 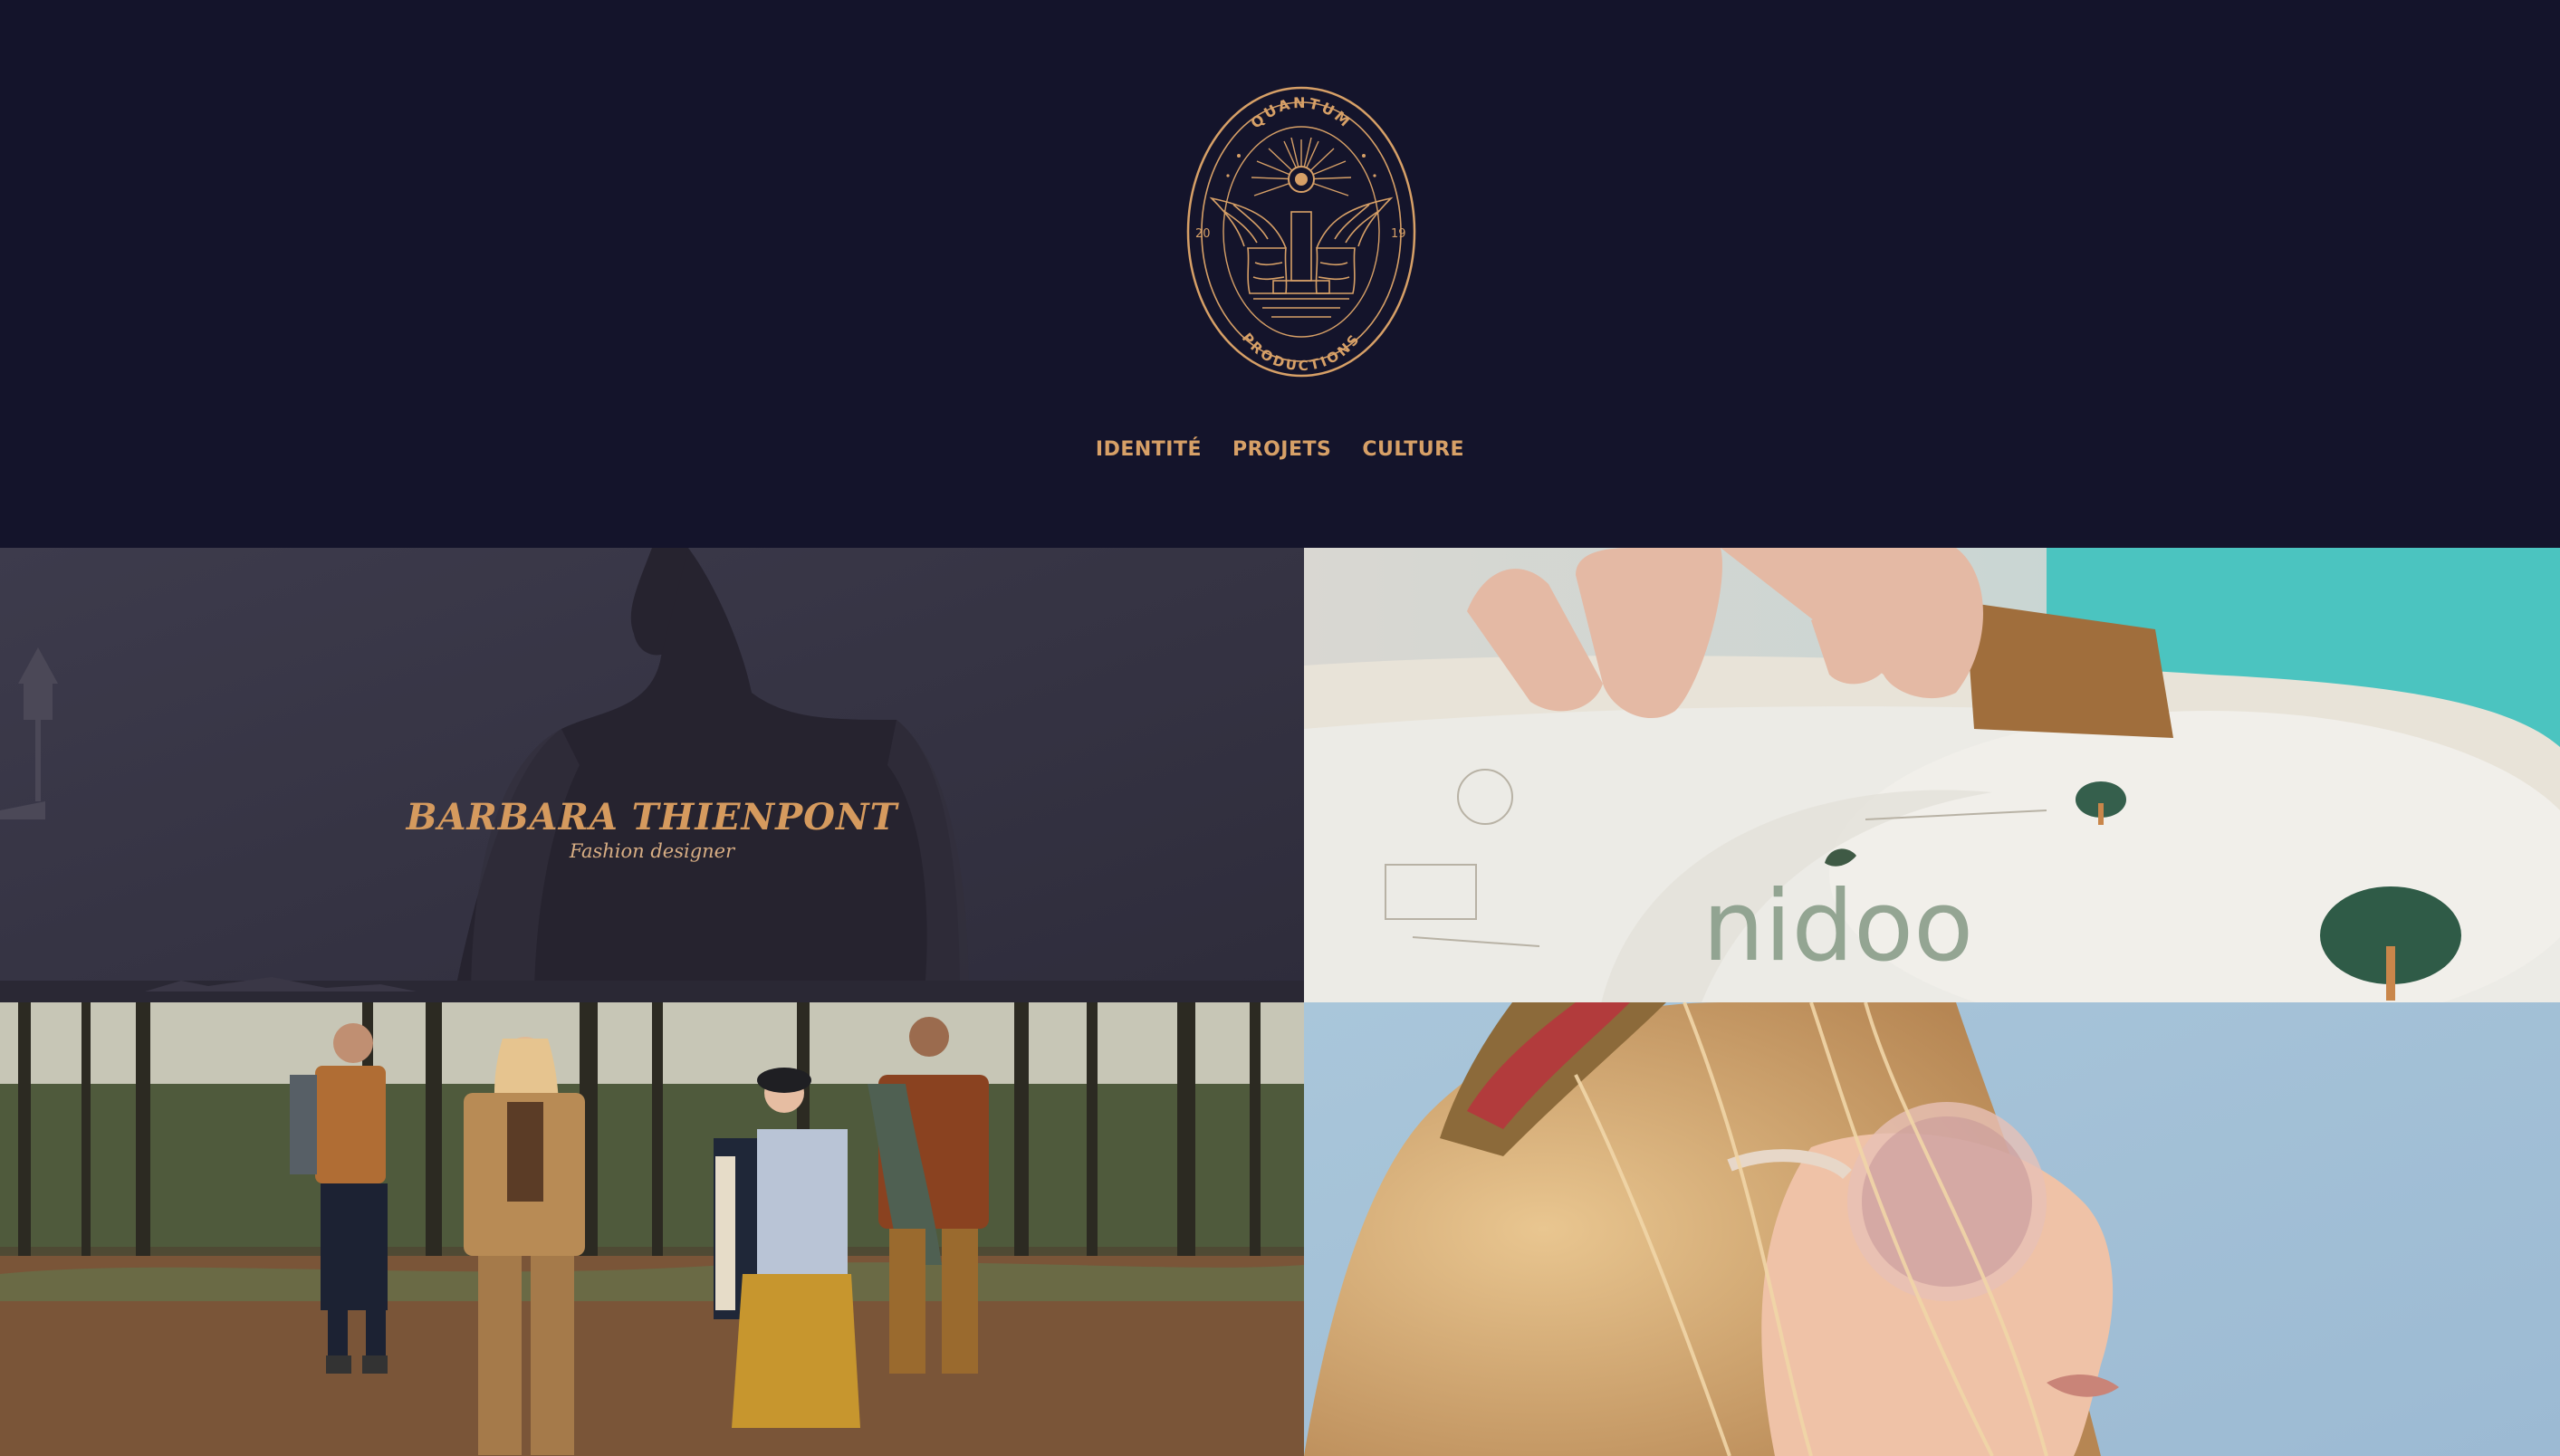 I want to click on logo-year-left: 20, so click(x=1203, y=234).